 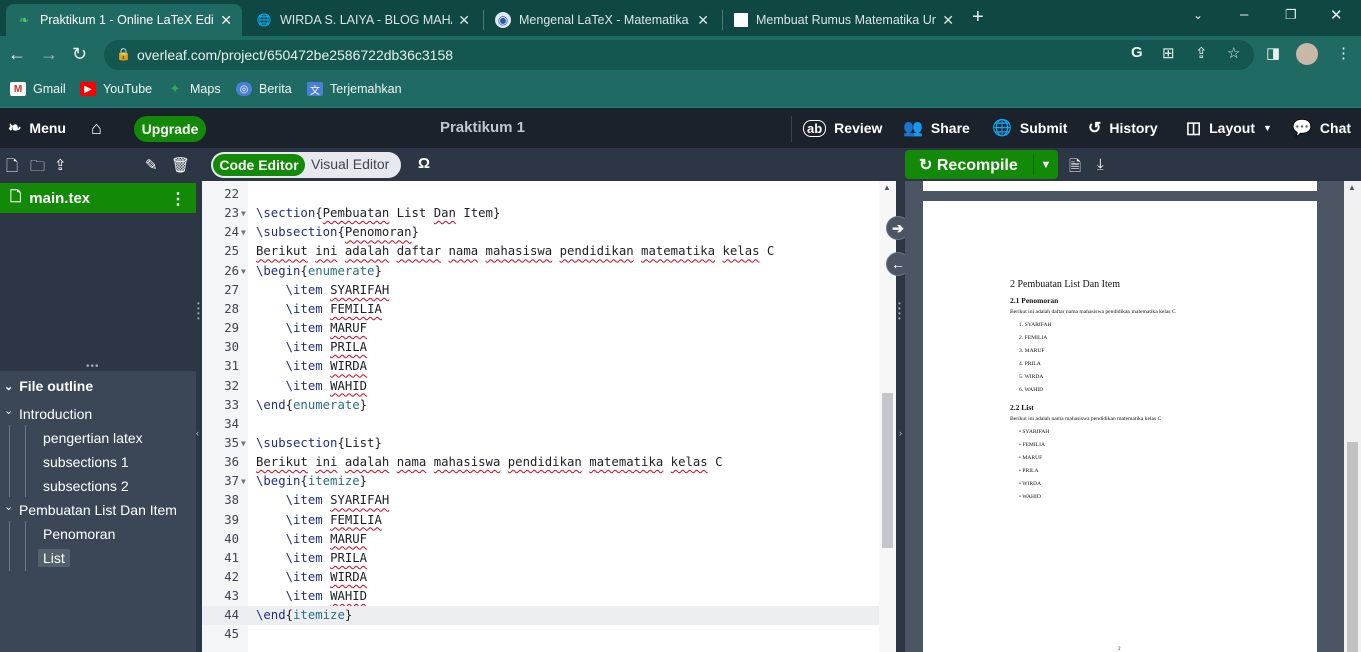 What do you see at coordinates (363, 20) in the screenshot?
I see `browser-tab-blog: 🌐 WIRDA S. LAIYA - BLOG MAHASISWA ✕` at bounding box center [363, 20].